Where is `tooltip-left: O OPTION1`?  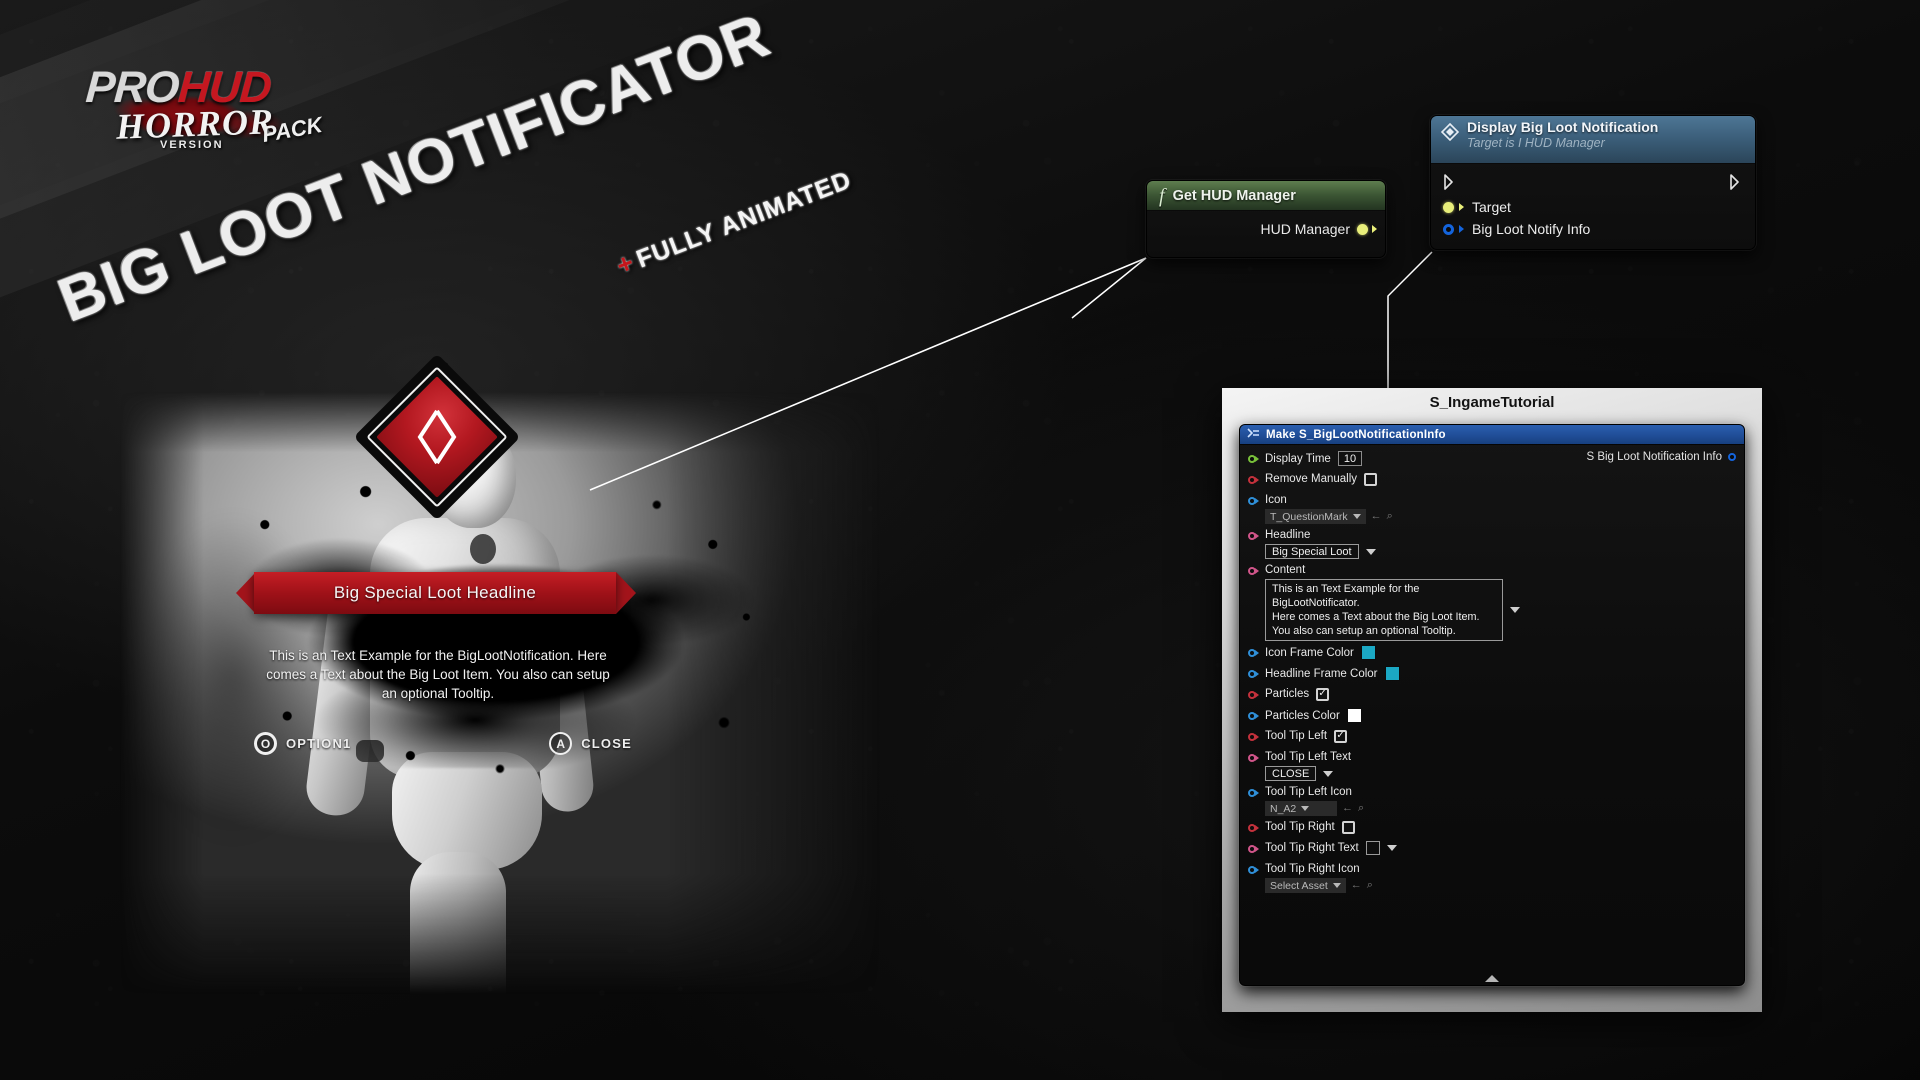
tooltip-left: O OPTION1 is located at coordinates (302, 743).